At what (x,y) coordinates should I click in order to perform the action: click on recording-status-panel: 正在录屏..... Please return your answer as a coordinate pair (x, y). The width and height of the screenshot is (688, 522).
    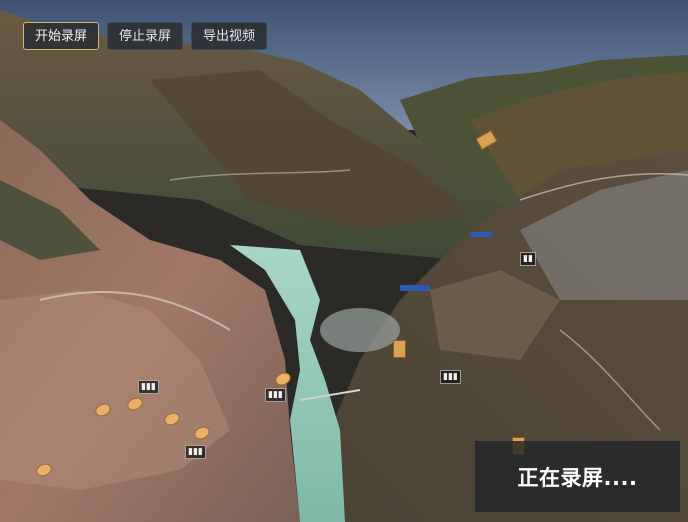
    Looking at the image, I should click on (577, 476).